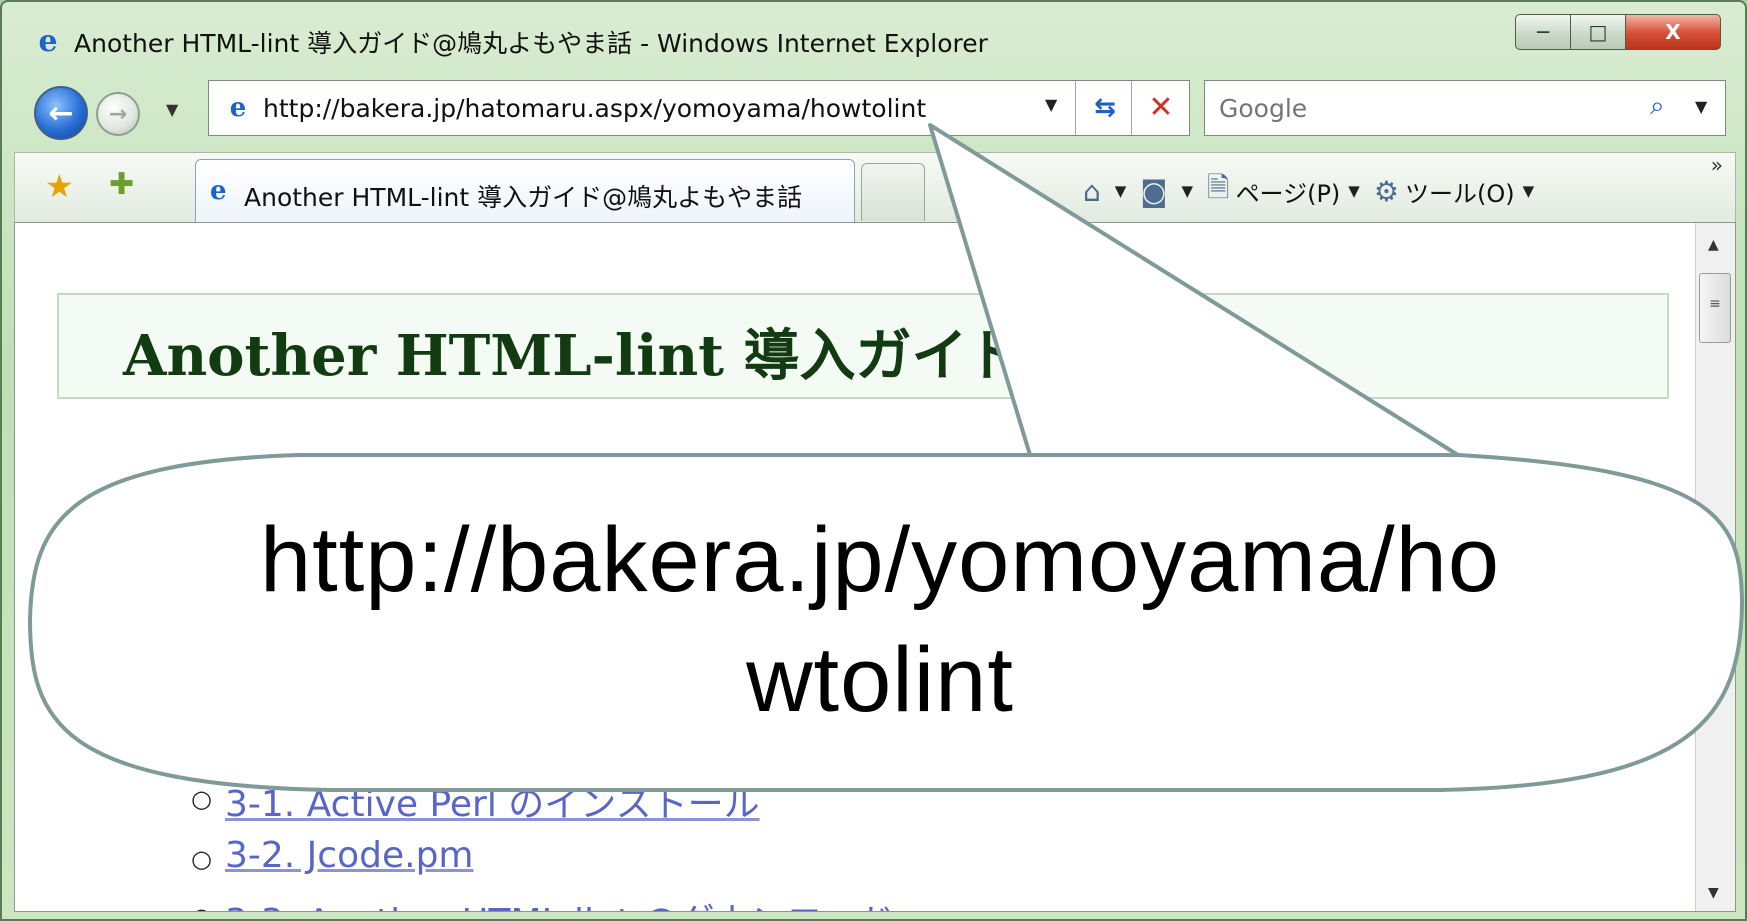  What do you see at coordinates (1121, 191) in the screenshot?
I see `home-dropdown-icon: ▼` at bounding box center [1121, 191].